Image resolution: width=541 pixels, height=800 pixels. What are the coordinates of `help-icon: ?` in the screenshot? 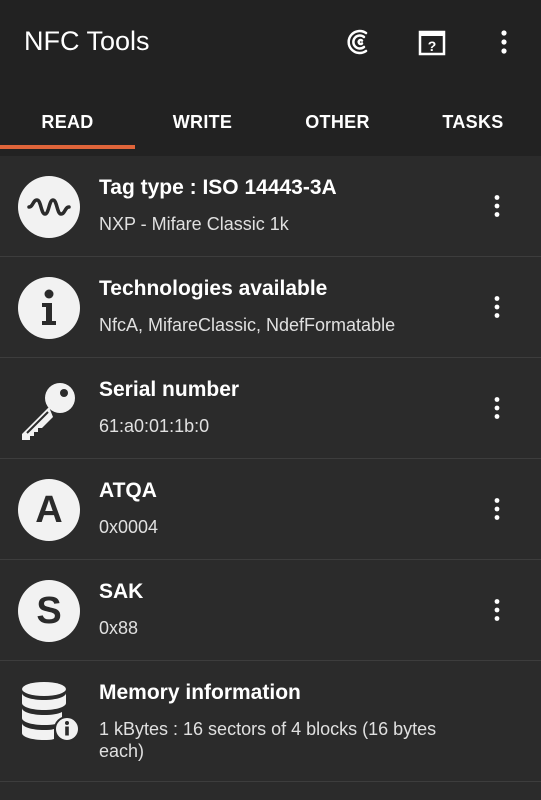 It's located at (432, 42).